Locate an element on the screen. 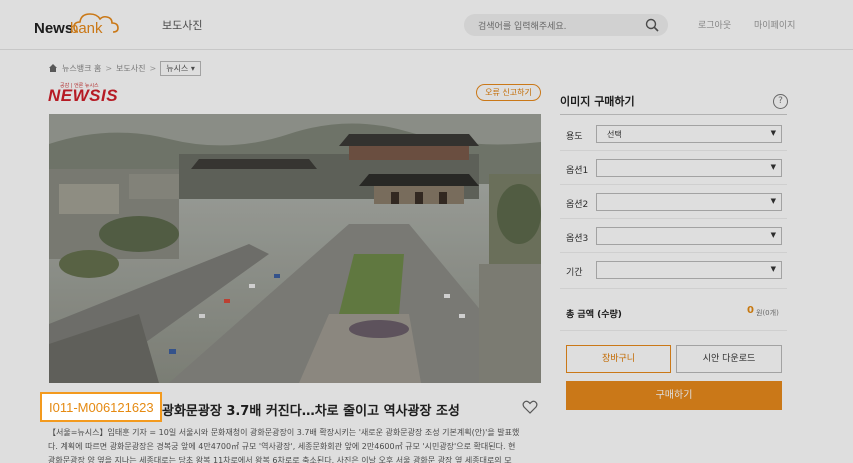 The image size is (853, 463). breadcrumb-section: 보도사진 is located at coordinates (130, 68).